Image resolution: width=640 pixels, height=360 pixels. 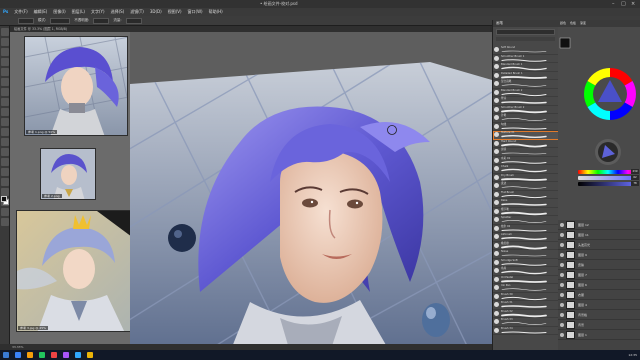 What do you see at coordinates (526, 212) in the screenshot?
I see `brush-preset: 细节笔` at bounding box center [526, 212].